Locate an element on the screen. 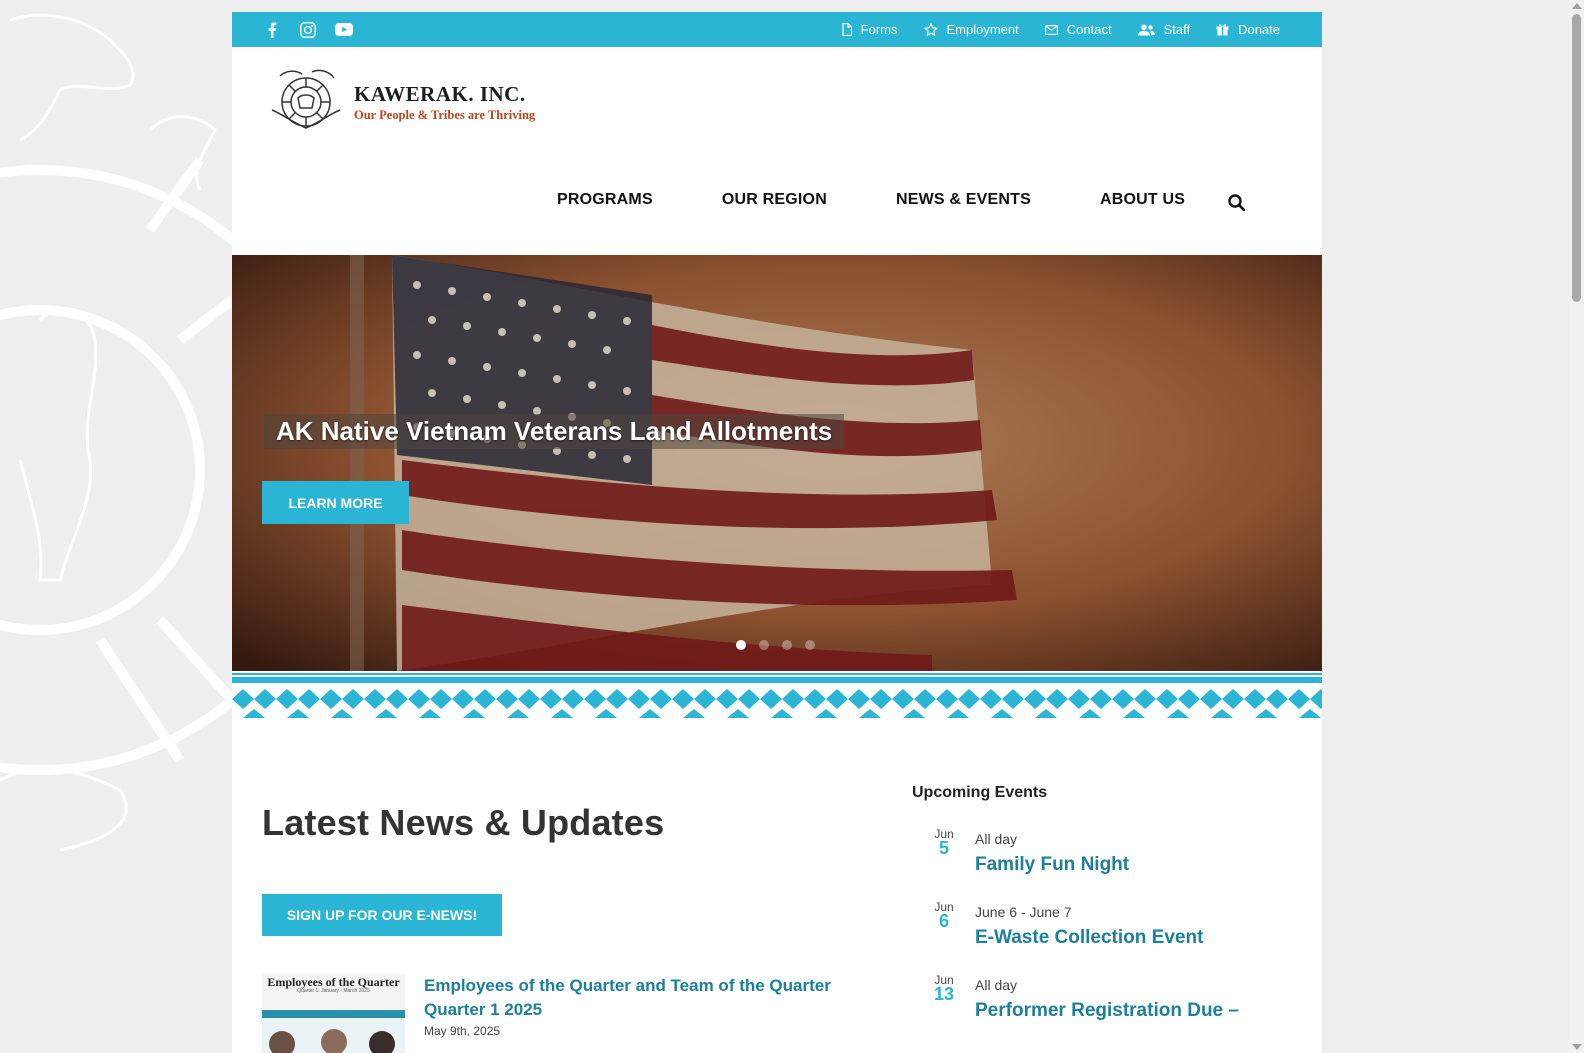  instagram-icon is located at coordinates (308, 30).